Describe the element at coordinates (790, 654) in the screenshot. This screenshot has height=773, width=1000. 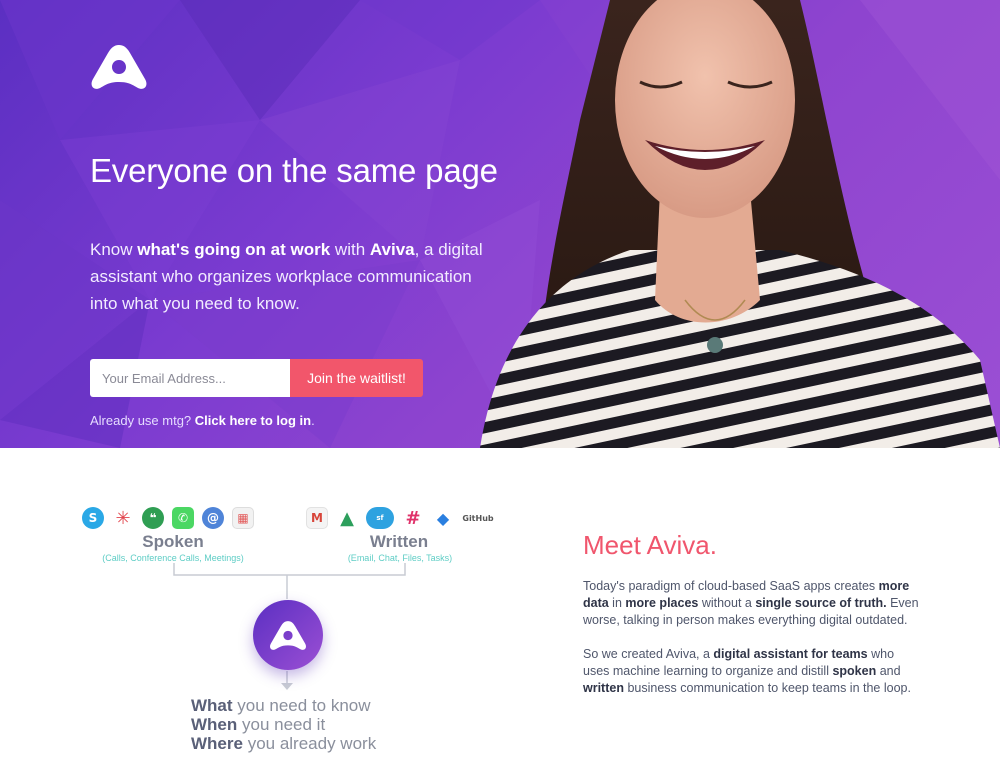
I see `emphasis-text: digital assistant for teams` at that location.